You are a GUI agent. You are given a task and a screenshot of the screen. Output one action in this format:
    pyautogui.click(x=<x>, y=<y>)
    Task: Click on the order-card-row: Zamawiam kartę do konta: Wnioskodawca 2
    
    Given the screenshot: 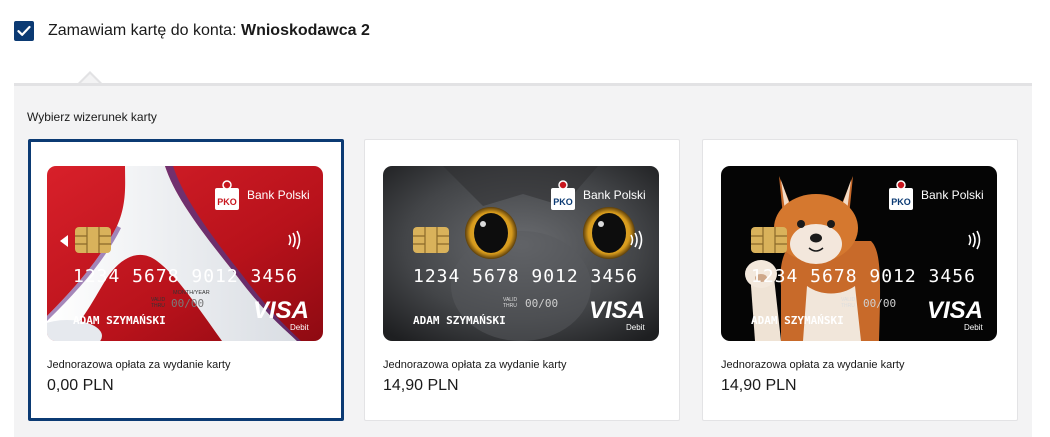 What is the action you would take?
    pyautogui.click(x=192, y=31)
    